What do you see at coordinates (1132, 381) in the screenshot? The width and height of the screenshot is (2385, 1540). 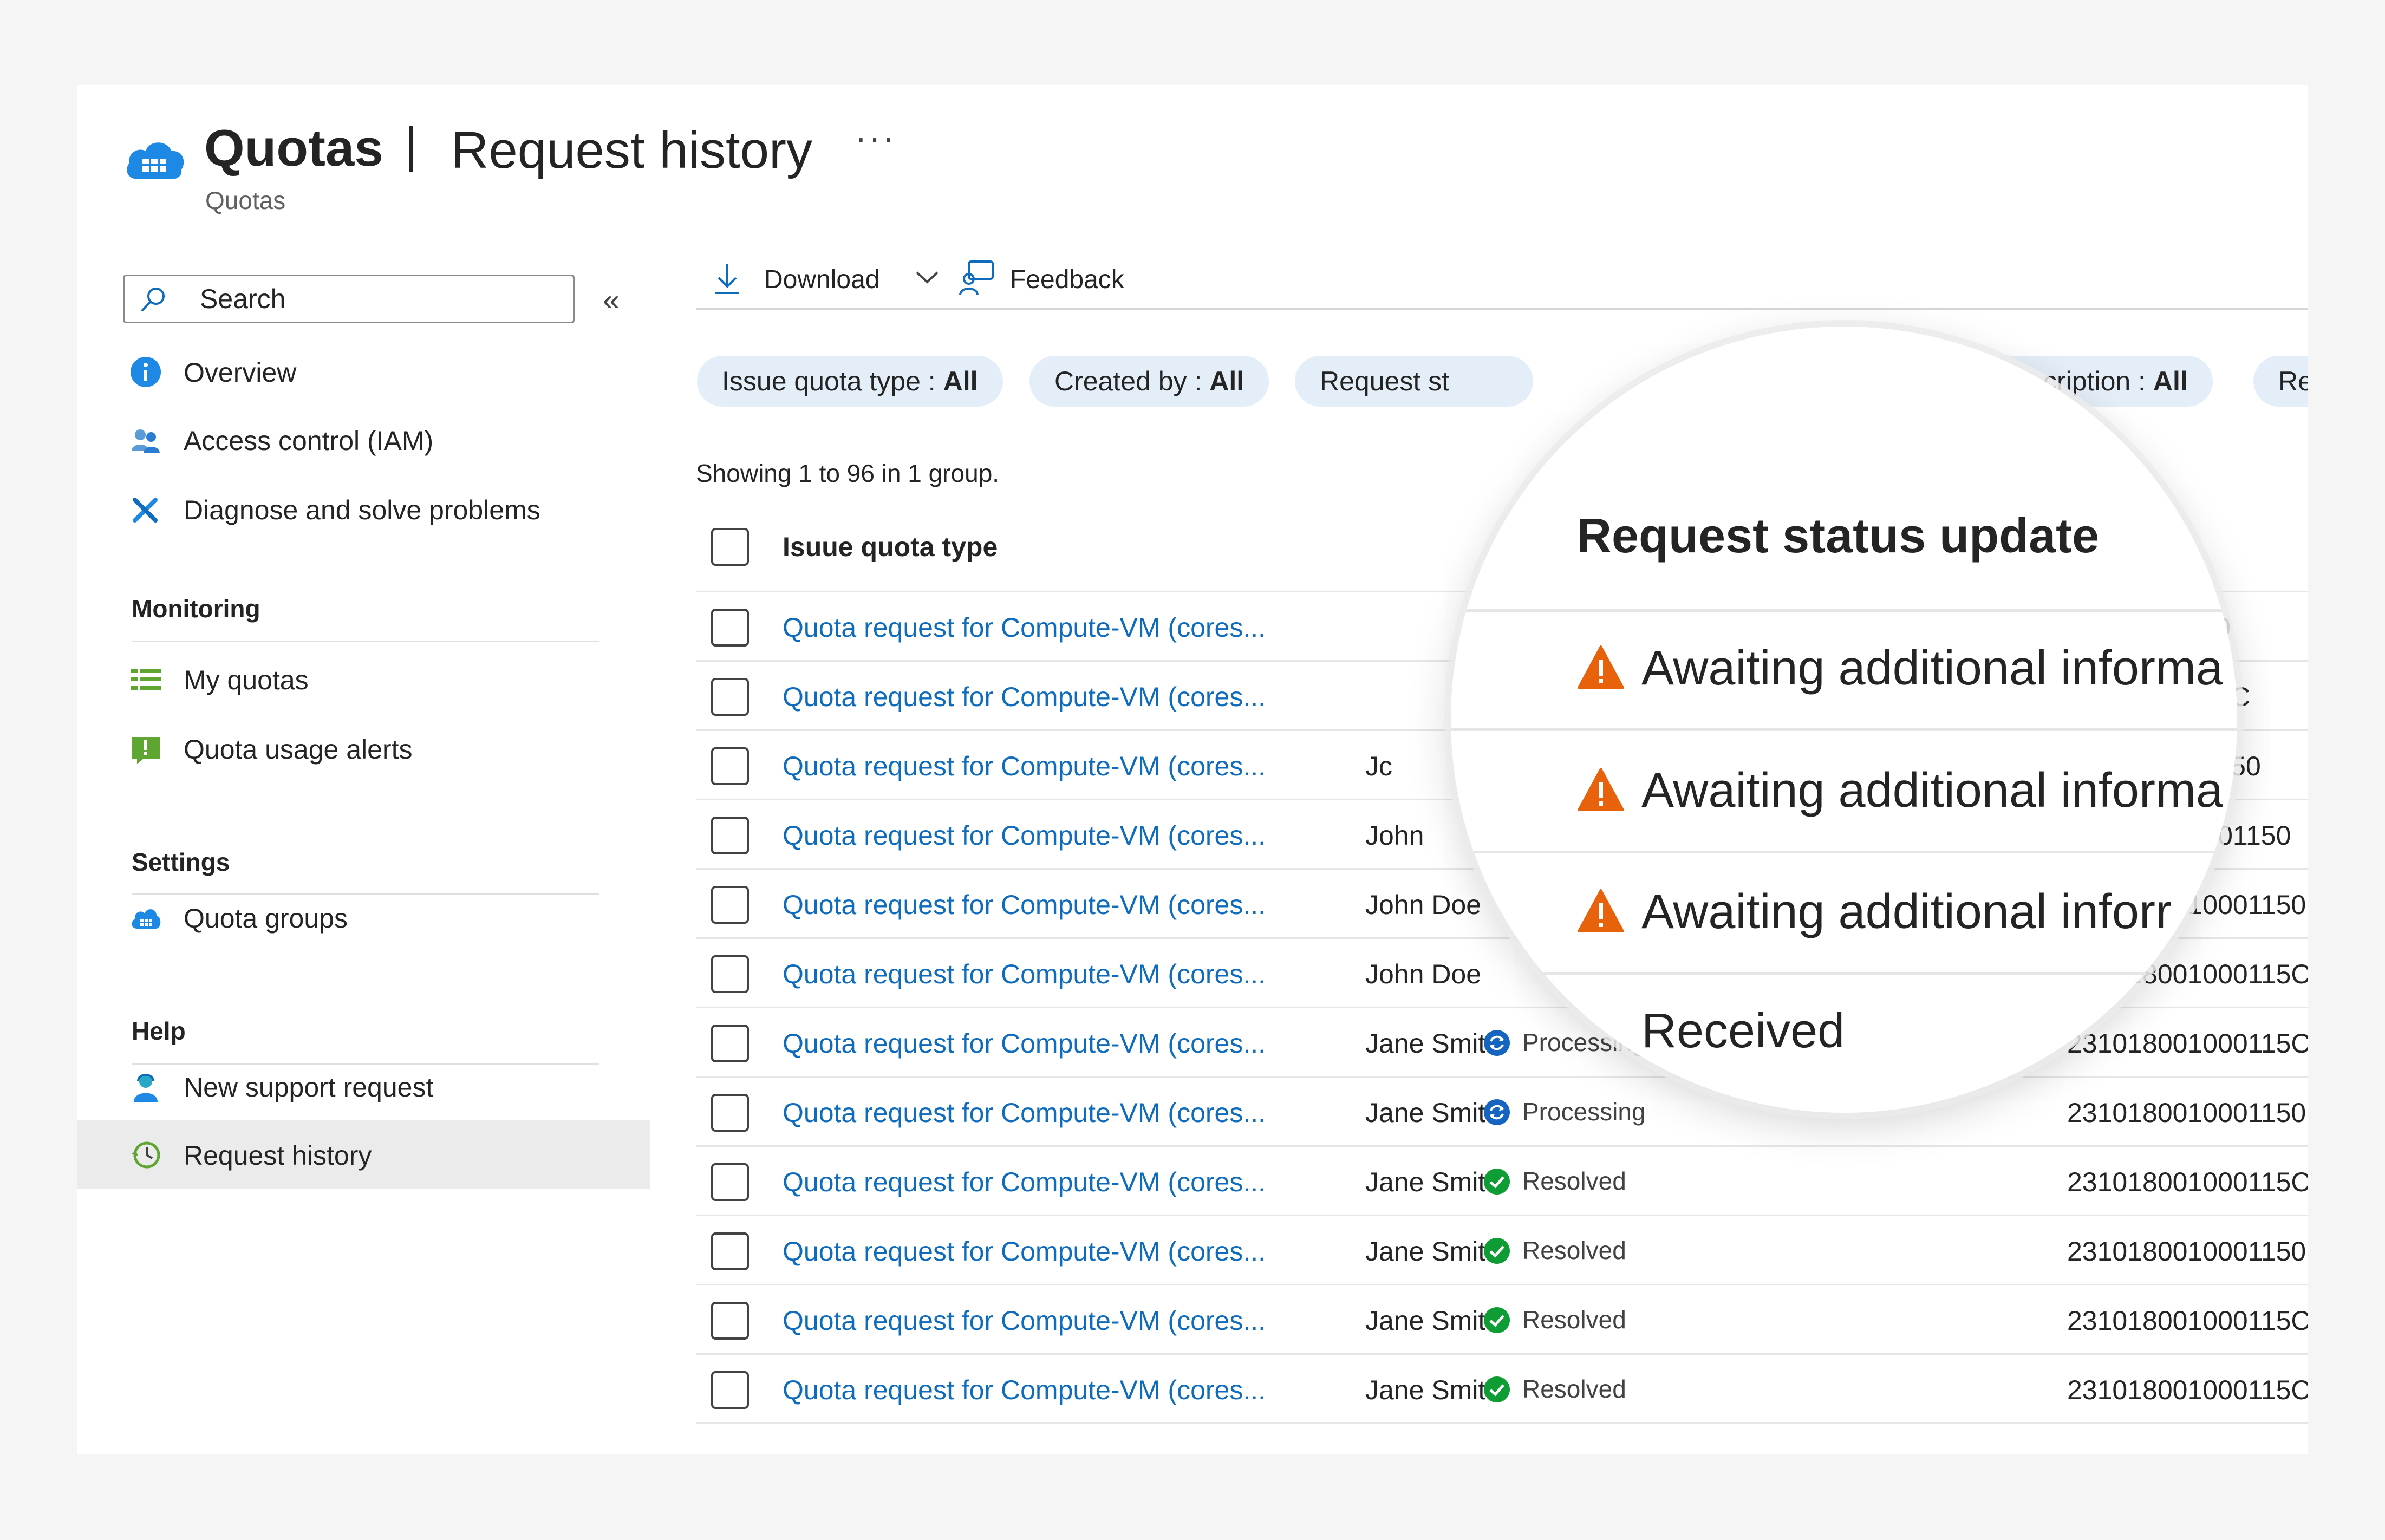 I see `filter-label: Created by :` at bounding box center [1132, 381].